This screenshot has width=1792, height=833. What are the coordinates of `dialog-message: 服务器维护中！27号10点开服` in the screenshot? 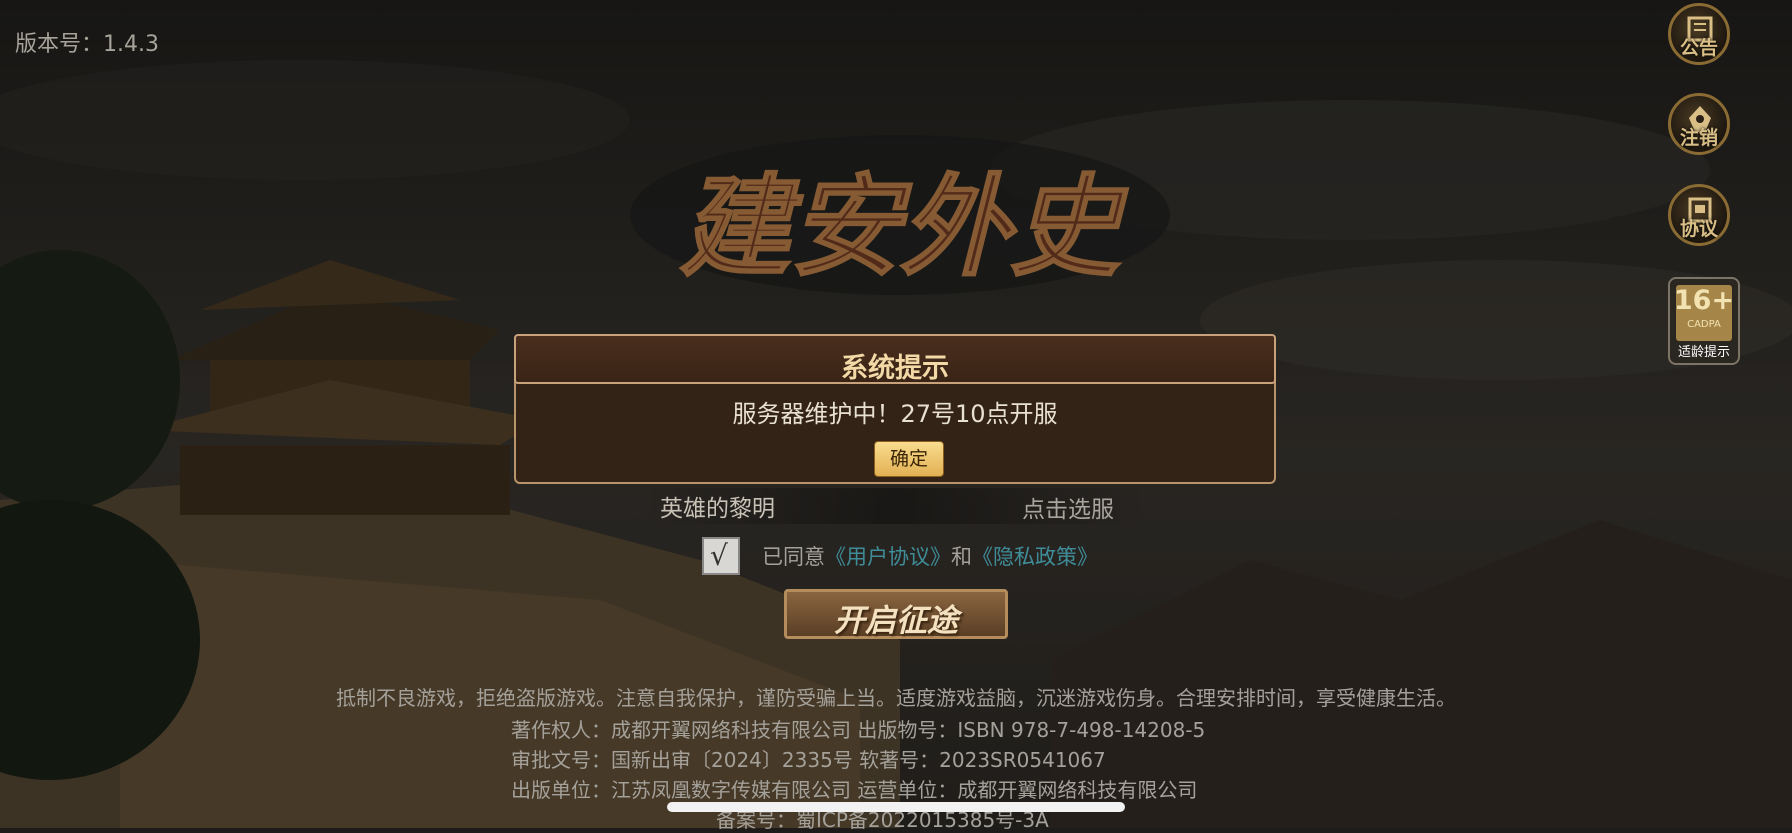 It's located at (895, 414).